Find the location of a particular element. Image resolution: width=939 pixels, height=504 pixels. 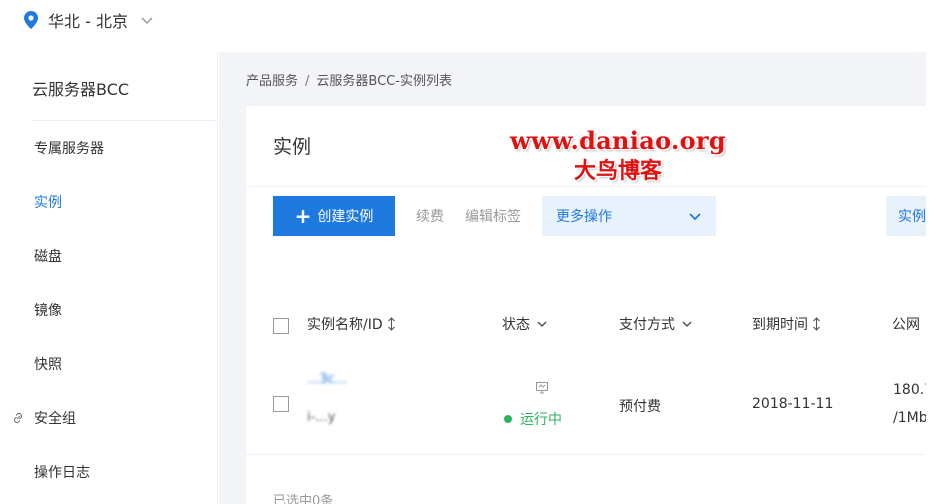

row-checkbox is located at coordinates (281, 404).